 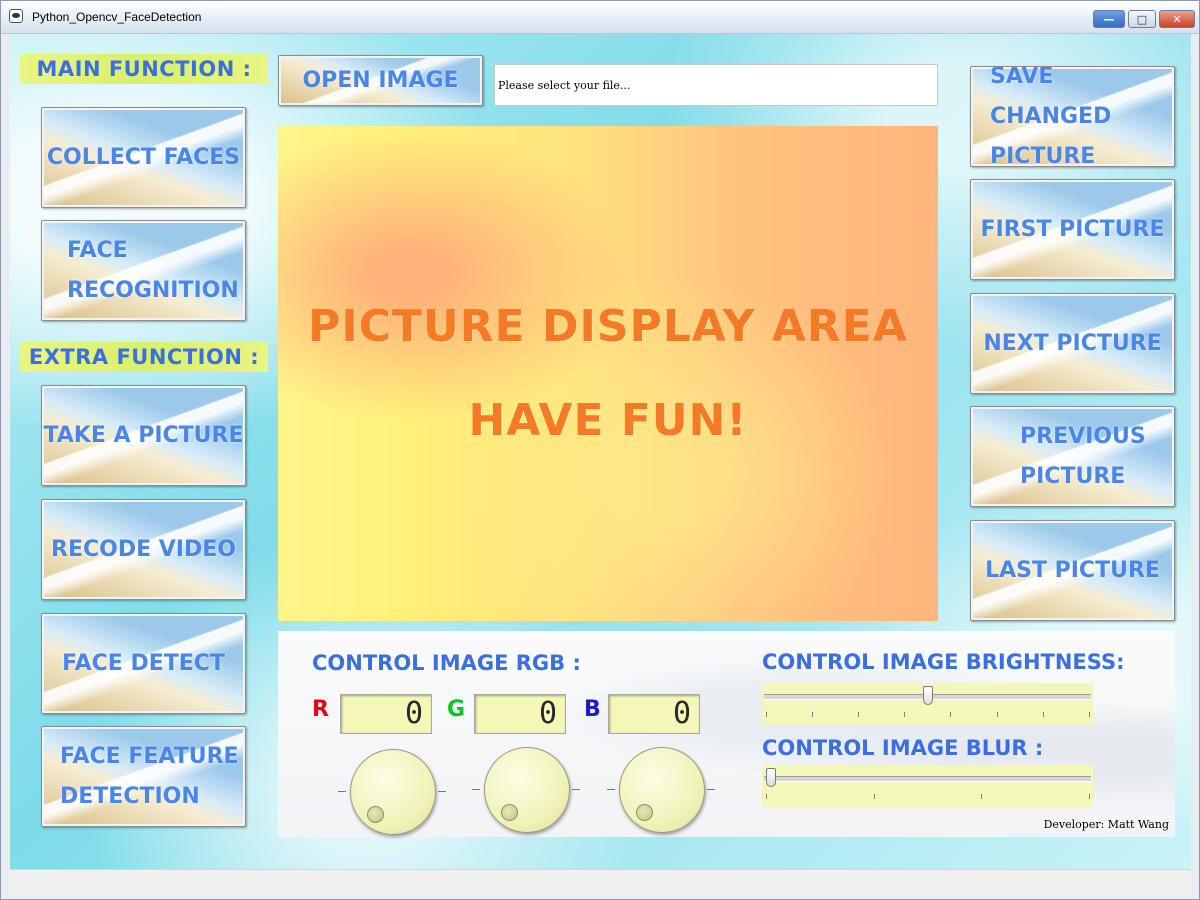 What do you see at coordinates (16, 16) in the screenshot?
I see `app-icon` at bounding box center [16, 16].